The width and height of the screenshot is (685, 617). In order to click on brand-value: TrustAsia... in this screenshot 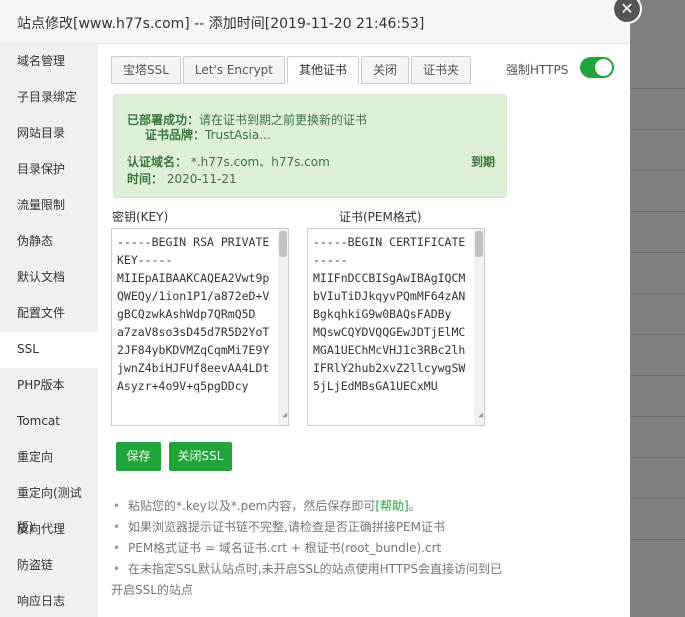, I will do `click(238, 135)`.